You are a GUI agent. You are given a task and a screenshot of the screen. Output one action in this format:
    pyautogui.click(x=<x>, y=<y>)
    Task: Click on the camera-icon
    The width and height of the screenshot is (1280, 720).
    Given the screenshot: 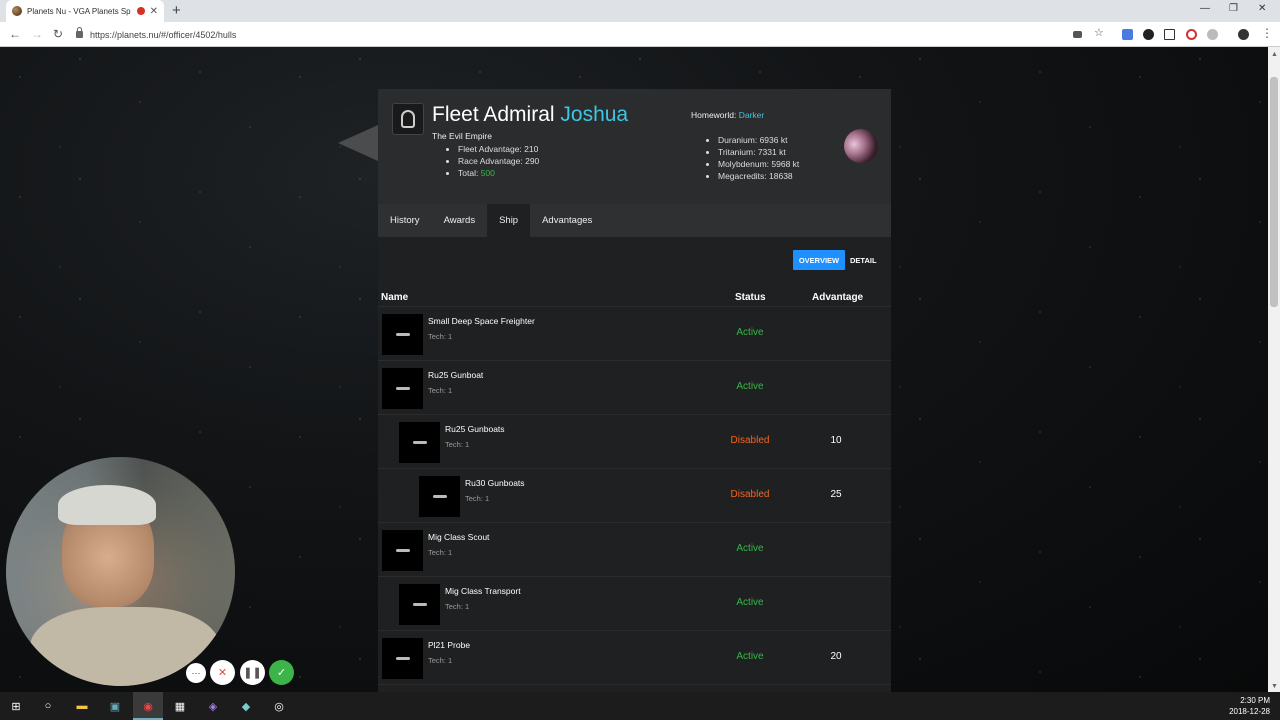 What is the action you would take?
    pyautogui.click(x=1077, y=34)
    